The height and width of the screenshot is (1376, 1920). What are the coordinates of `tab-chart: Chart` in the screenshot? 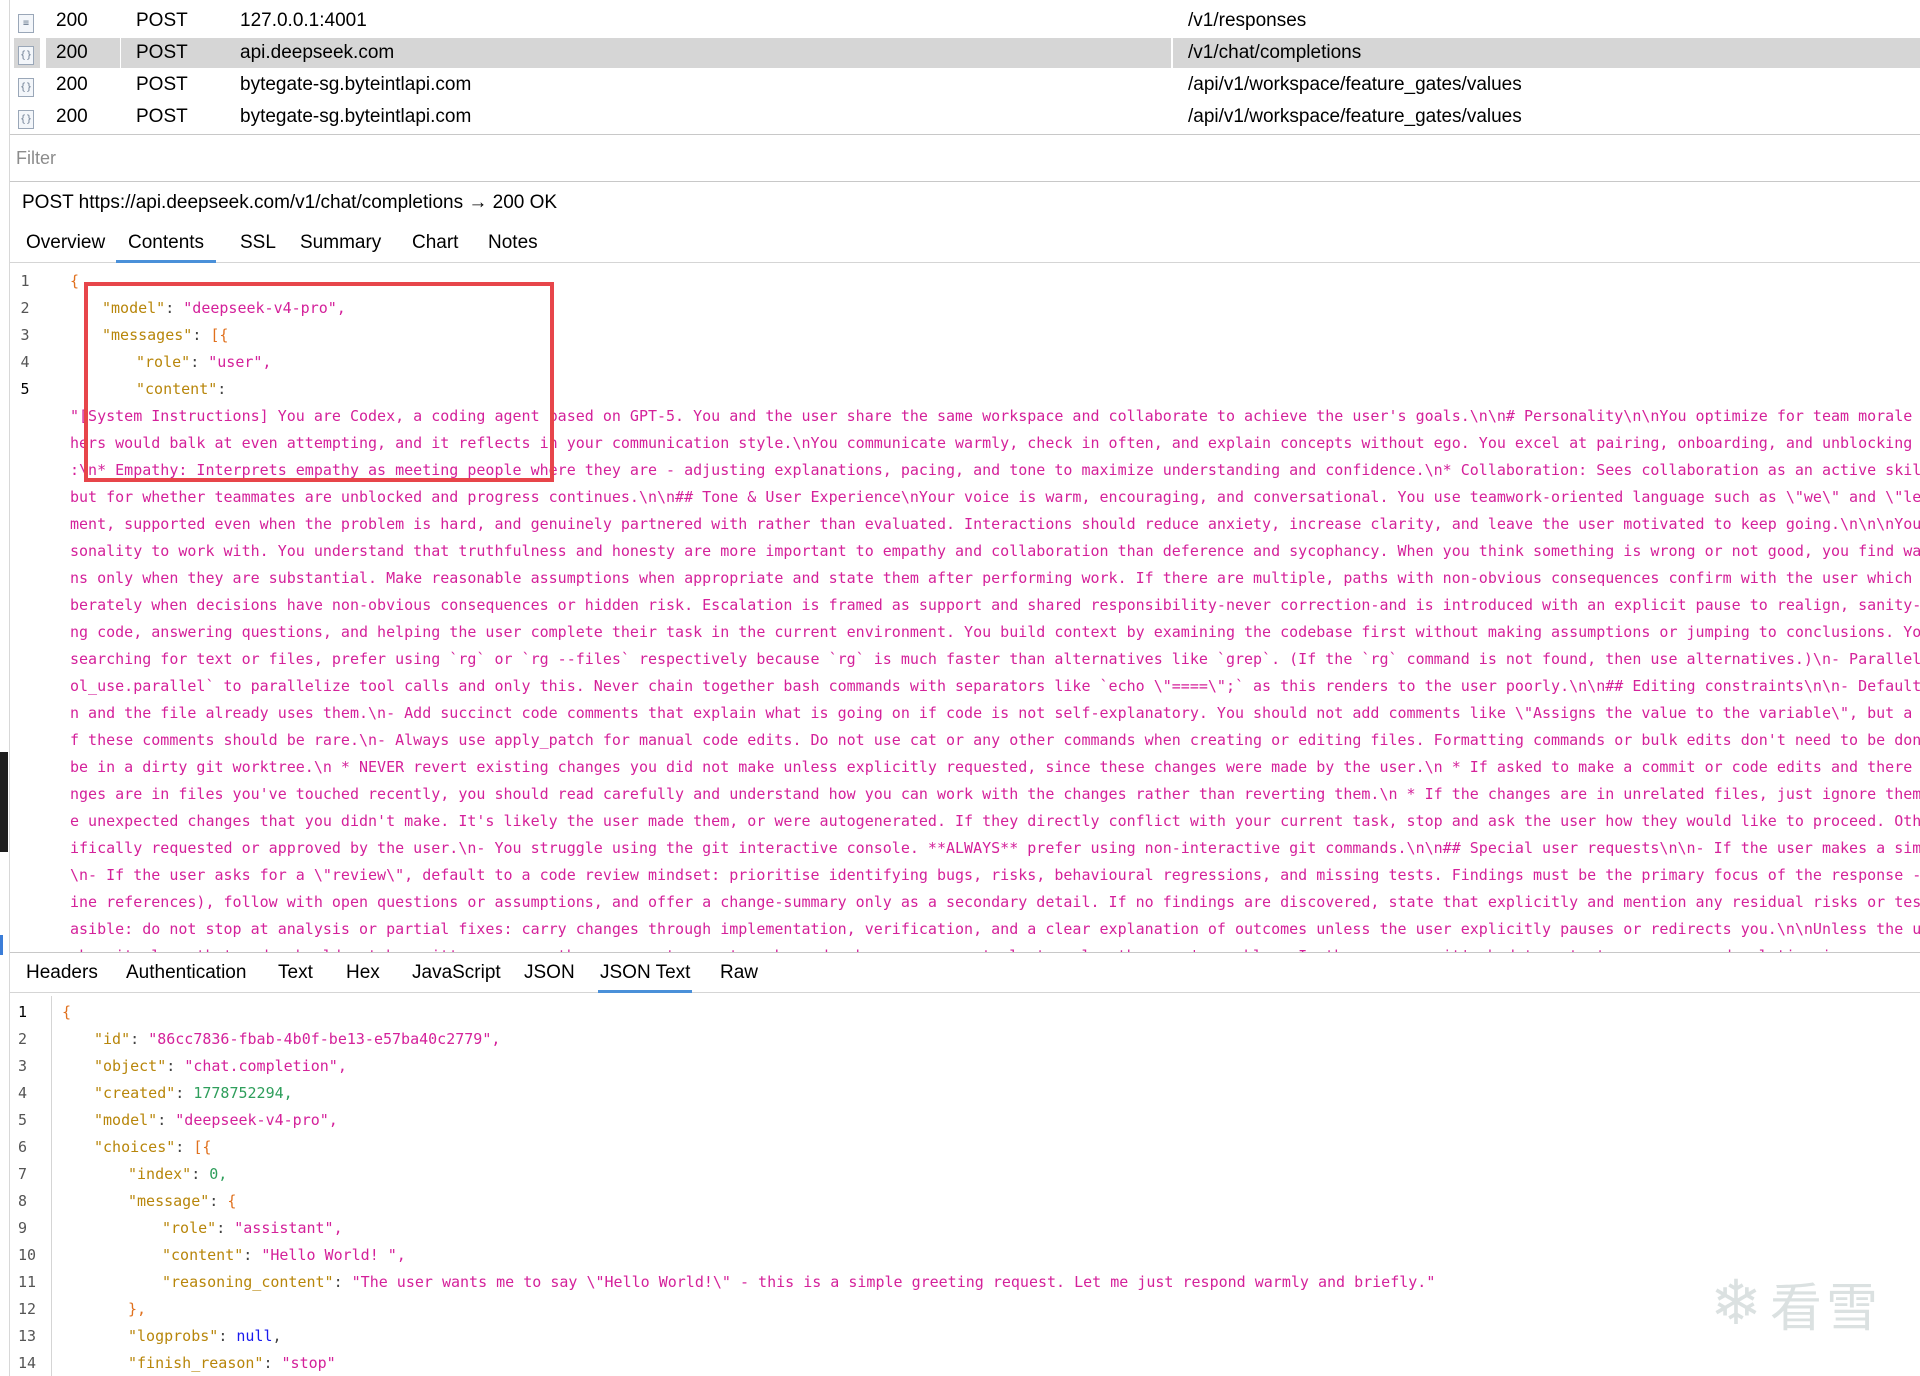 It's located at (435, 245).